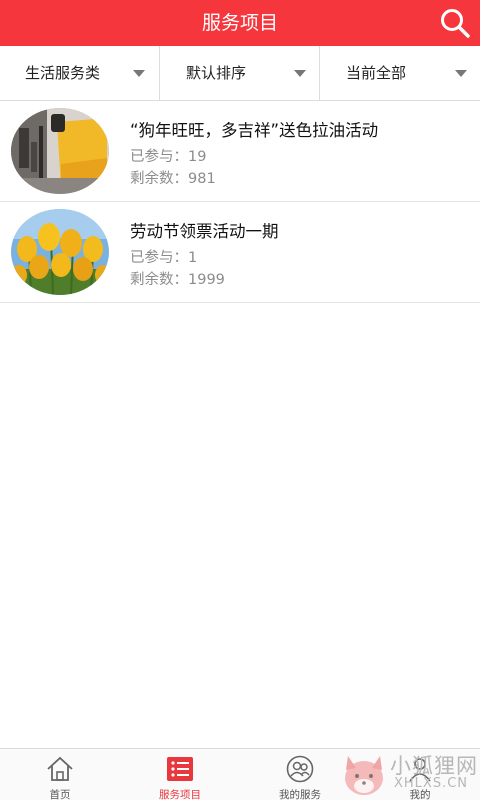 Image resolution: width=480 pixels, height=800 pixels. Describe the element at coordinates (60, 794) in the screenshot. I see `tab-home-label: 首页` at that location.